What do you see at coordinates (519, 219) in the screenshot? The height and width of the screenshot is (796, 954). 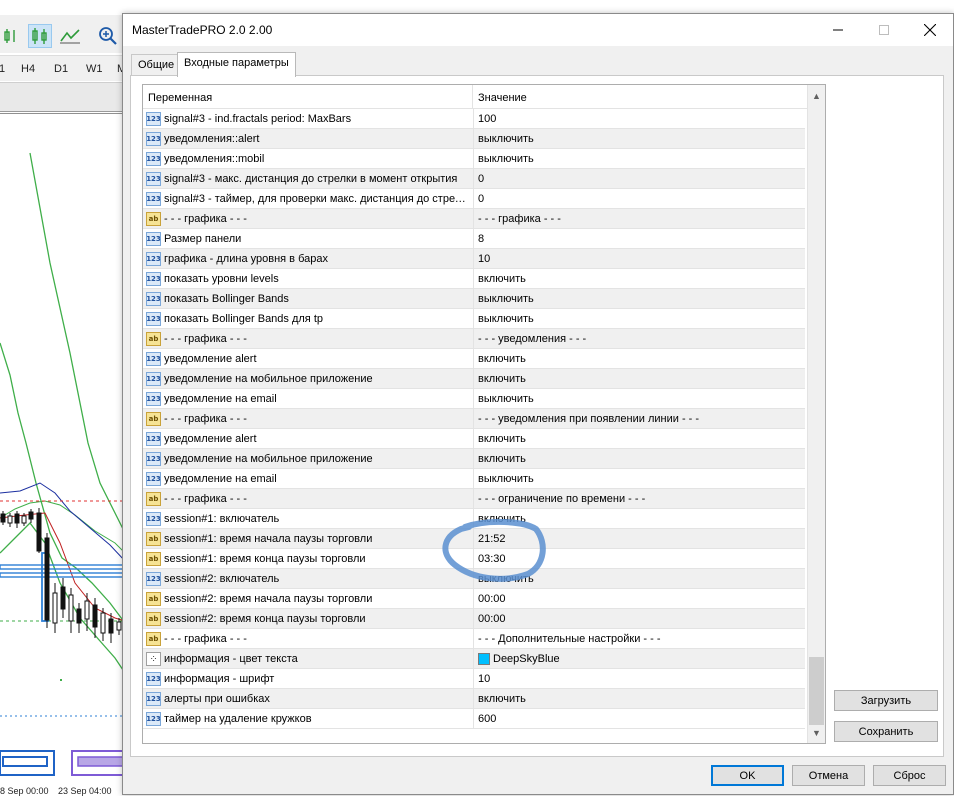 I see `parameter-value: - - - графика - - -` at bounding box center [519, 219].